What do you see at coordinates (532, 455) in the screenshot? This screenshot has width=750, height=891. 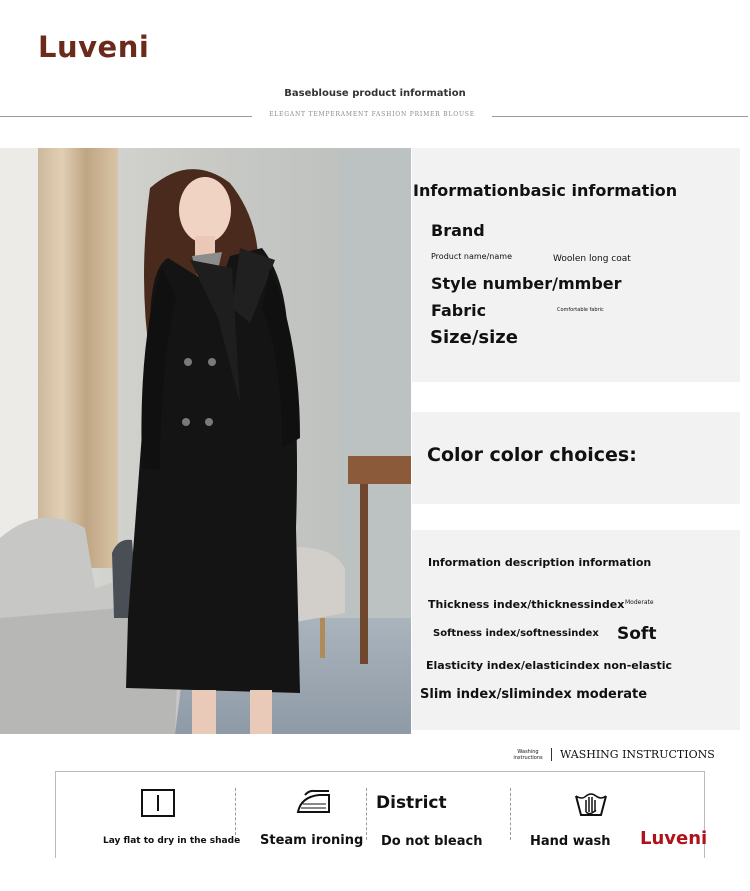 I see `color-choices-heading: Color color choices:` at bounding box center [532, 455].